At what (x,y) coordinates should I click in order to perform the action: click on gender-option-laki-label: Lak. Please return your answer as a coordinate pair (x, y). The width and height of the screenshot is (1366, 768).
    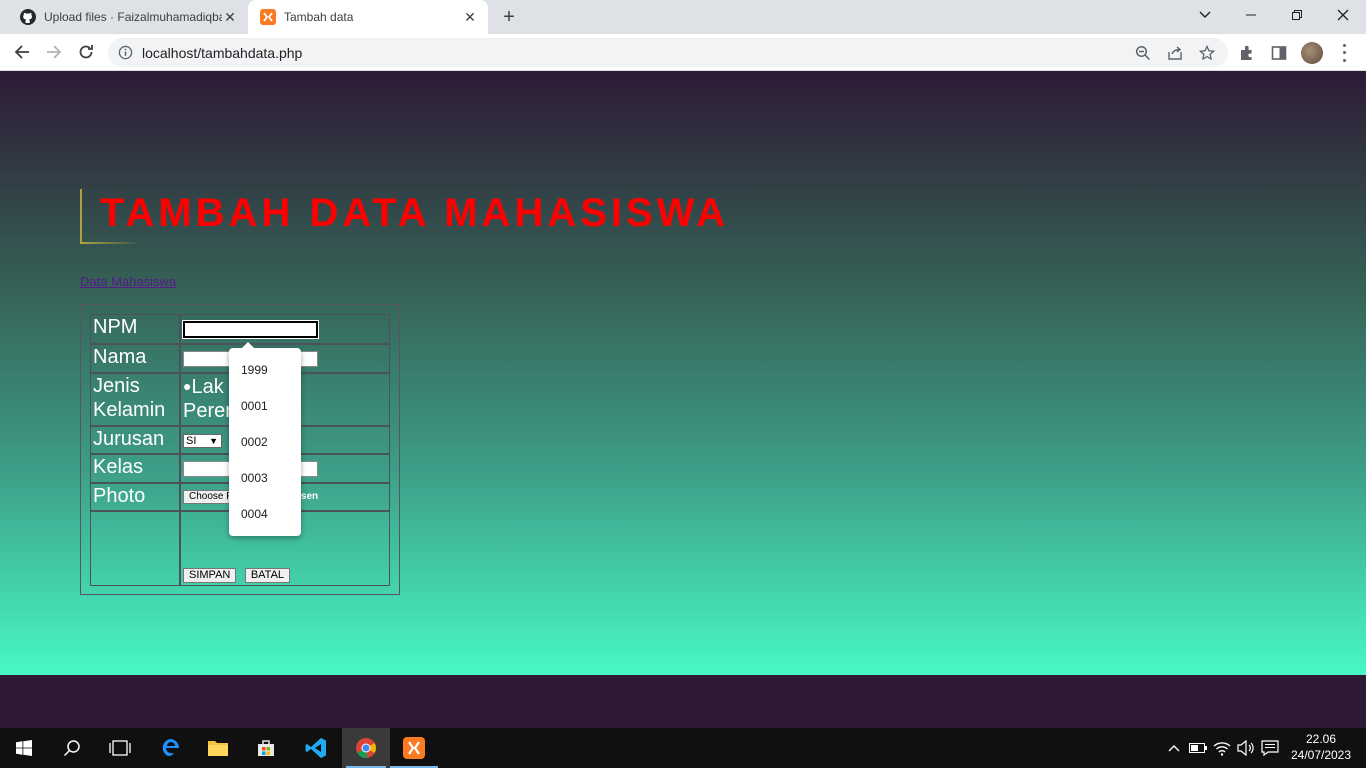
    Looking at the image, I should click on (207, 387).